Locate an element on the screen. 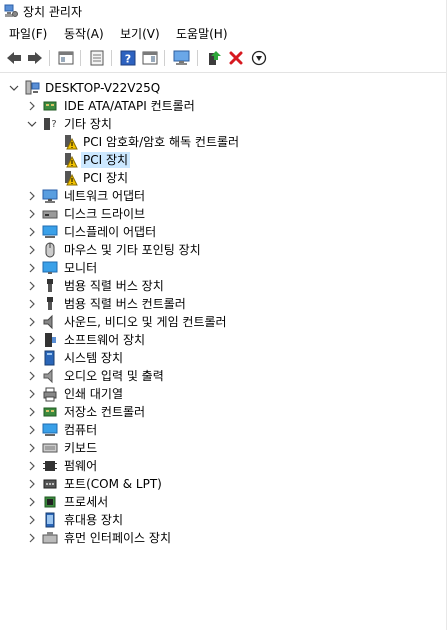 The height and width of the screenshot is (630, 447). update-driver-button is located at coordinates (214, 58).